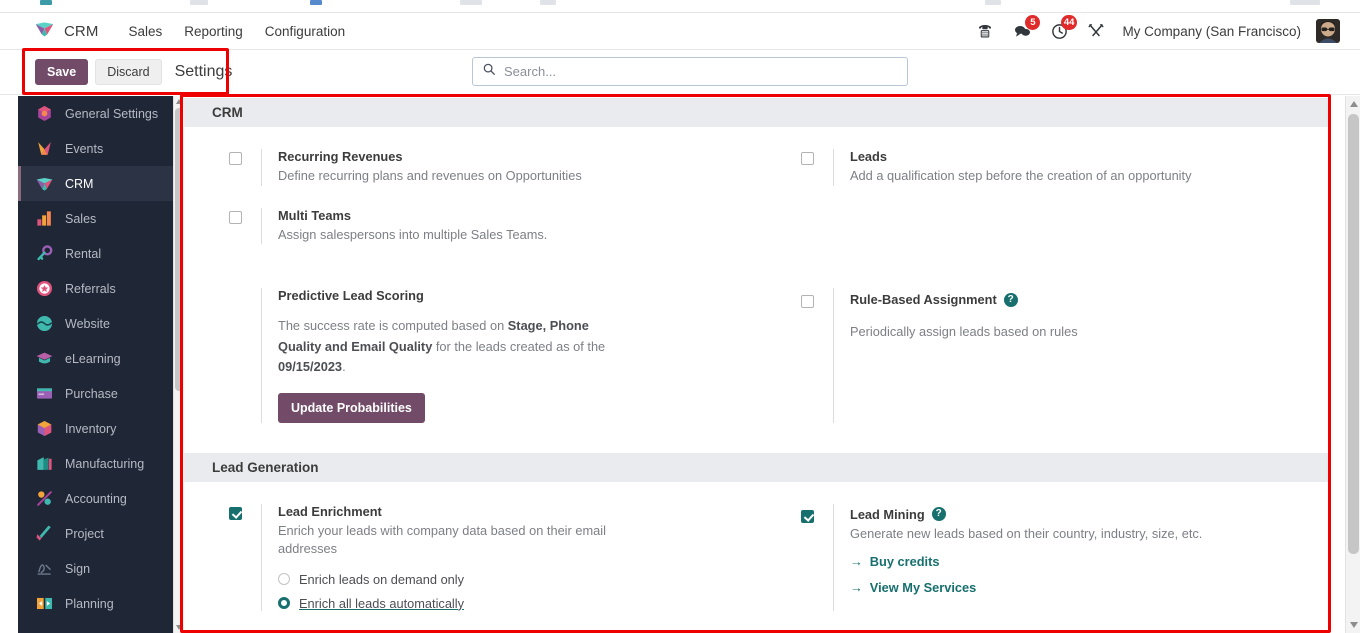 This screenshot has width=1360, height=633. I want to click on sidebar-item-website: Website, so click(95, 323).